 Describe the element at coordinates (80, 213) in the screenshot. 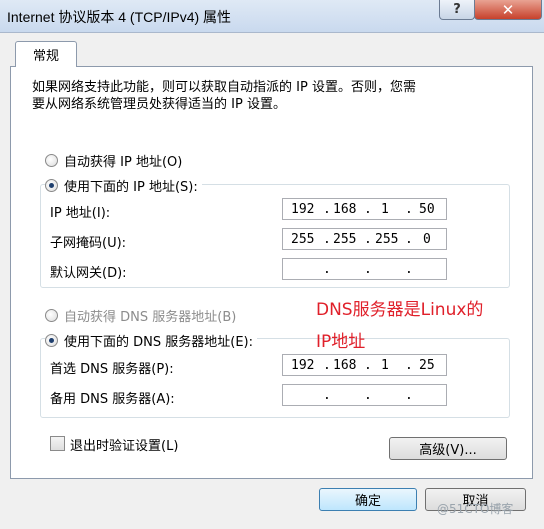

I see `ip-address-label: IP 地址(I):` at that location.